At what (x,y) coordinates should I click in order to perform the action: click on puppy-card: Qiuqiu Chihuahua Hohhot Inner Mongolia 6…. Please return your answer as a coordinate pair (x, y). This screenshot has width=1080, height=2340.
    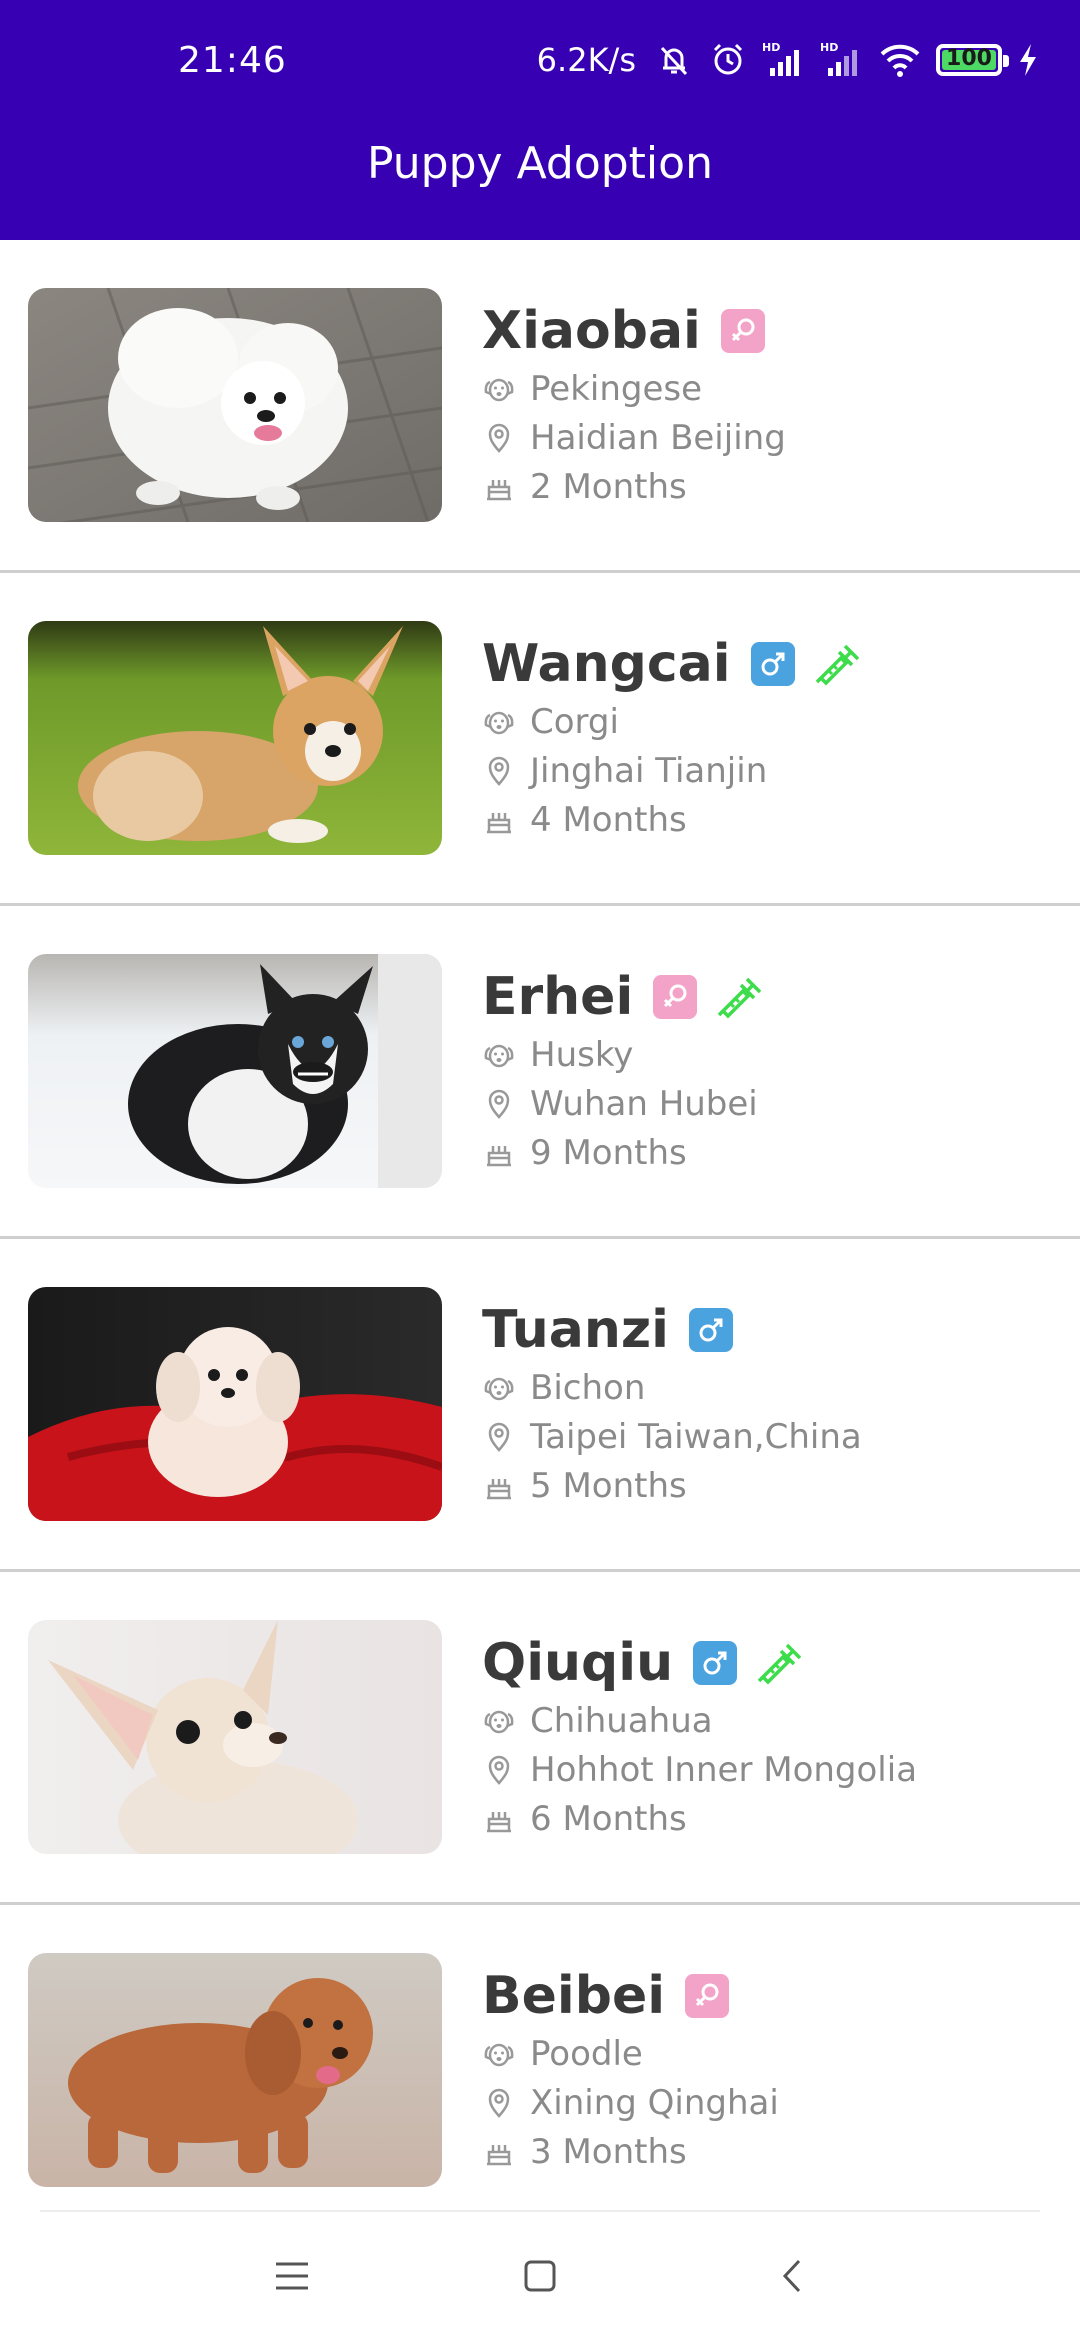
    Looking at the image, I should click on (540, 1738).